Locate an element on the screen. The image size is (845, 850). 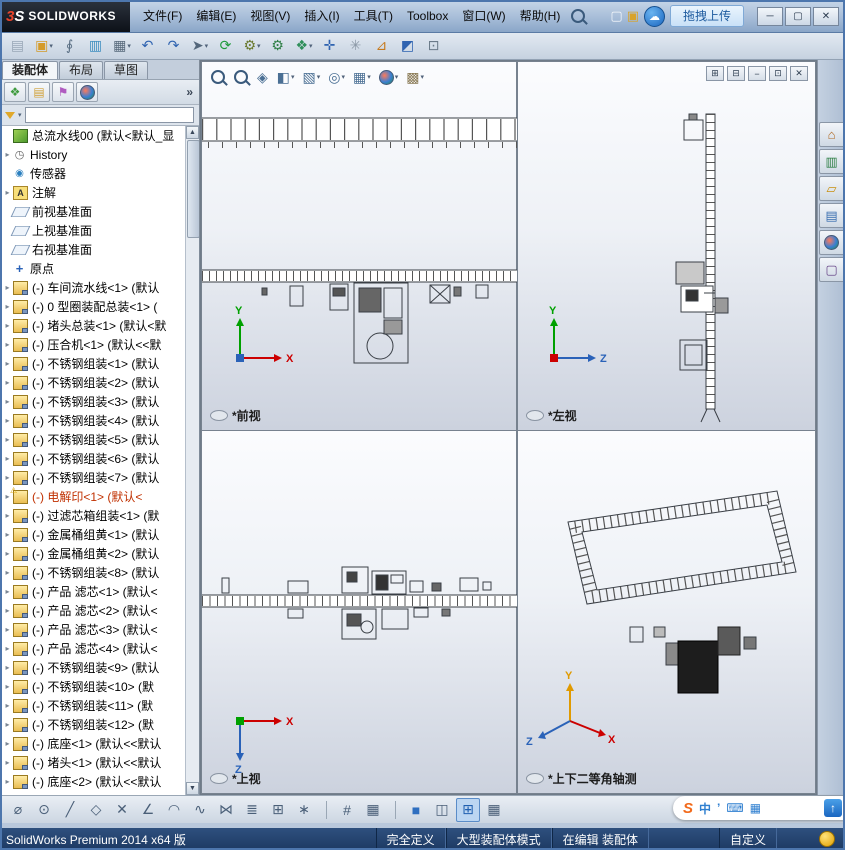
scroll-thumb is located at coordinates (193, 189).